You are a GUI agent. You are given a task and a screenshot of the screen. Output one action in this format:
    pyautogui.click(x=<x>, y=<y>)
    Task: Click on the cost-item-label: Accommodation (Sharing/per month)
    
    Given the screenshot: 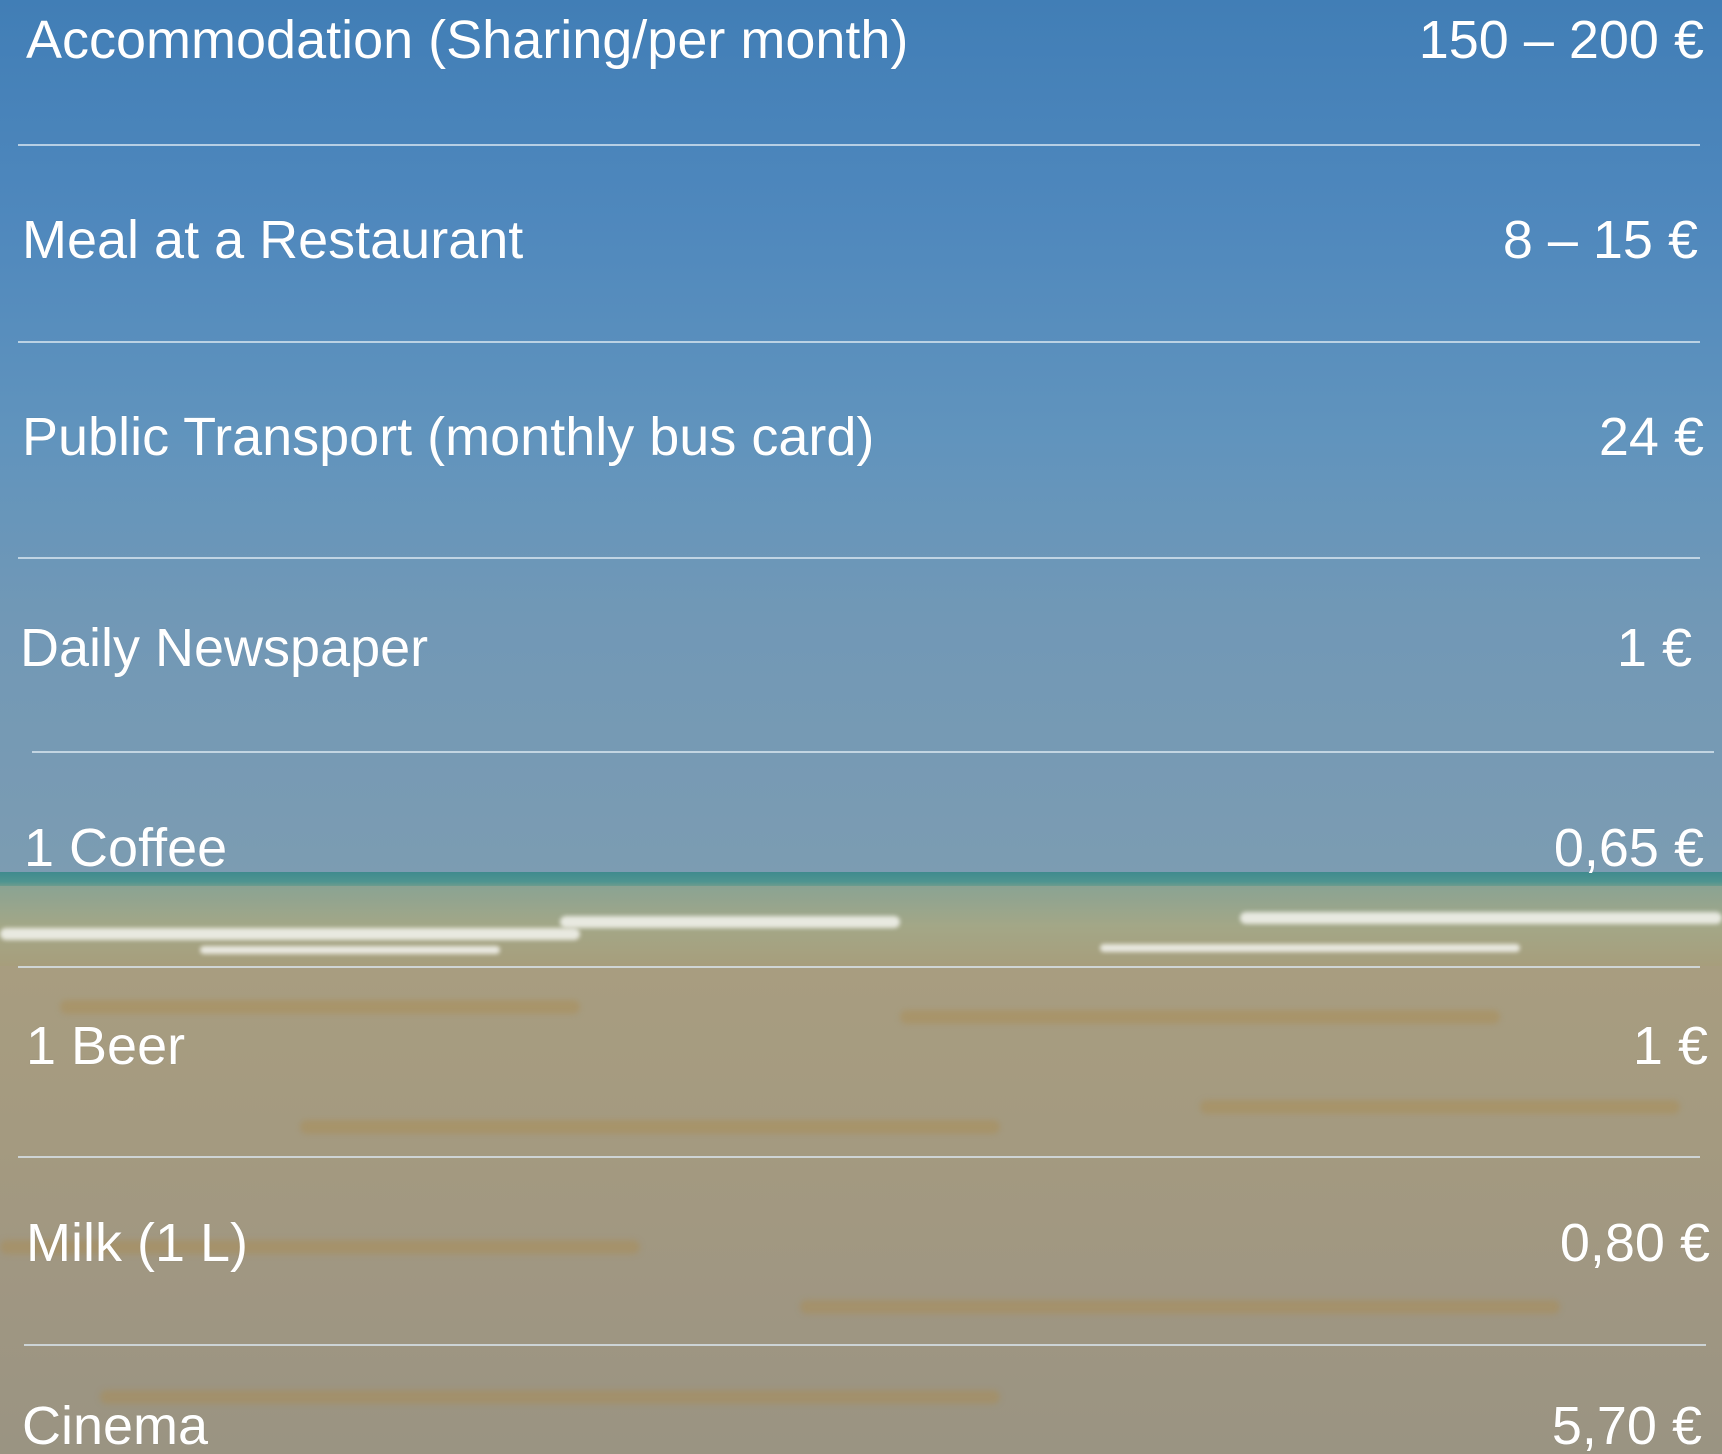 What is the action you would take?
    pyautogui.click(x=467, y=40)
    